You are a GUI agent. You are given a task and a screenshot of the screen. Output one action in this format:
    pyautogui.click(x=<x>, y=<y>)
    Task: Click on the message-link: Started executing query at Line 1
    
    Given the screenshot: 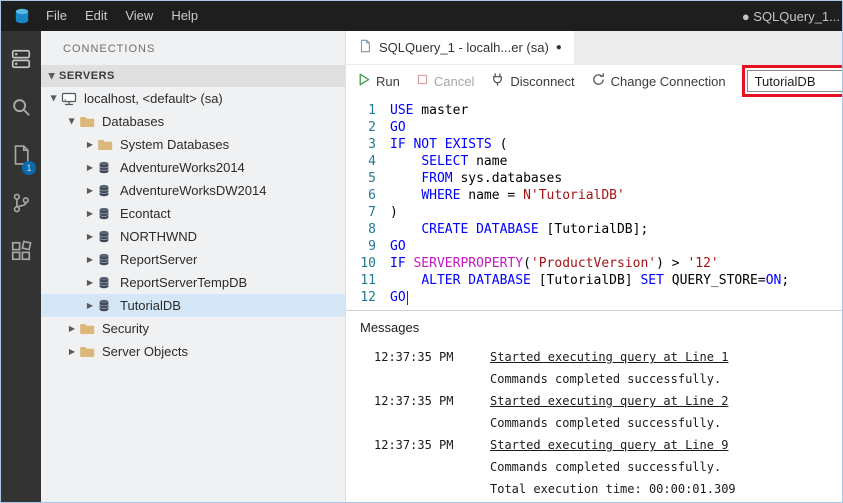 What is the action you would take?
    pyautogui.click(x=666, y=357)
    